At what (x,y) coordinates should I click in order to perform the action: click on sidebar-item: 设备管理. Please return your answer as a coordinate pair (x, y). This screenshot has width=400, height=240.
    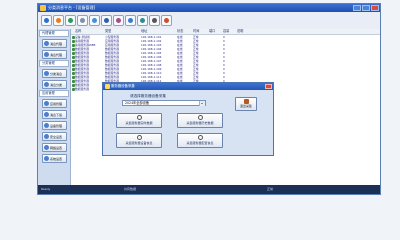
    Looking at the image, I should click on (54, 125).